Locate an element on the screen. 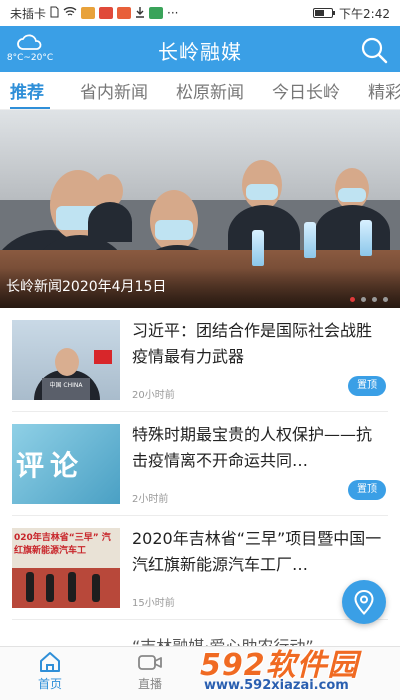 This screenshot has width=400, height=700. banner-caption: 长岭新闻2020年4月15日 is located at coordinates (86, 287).